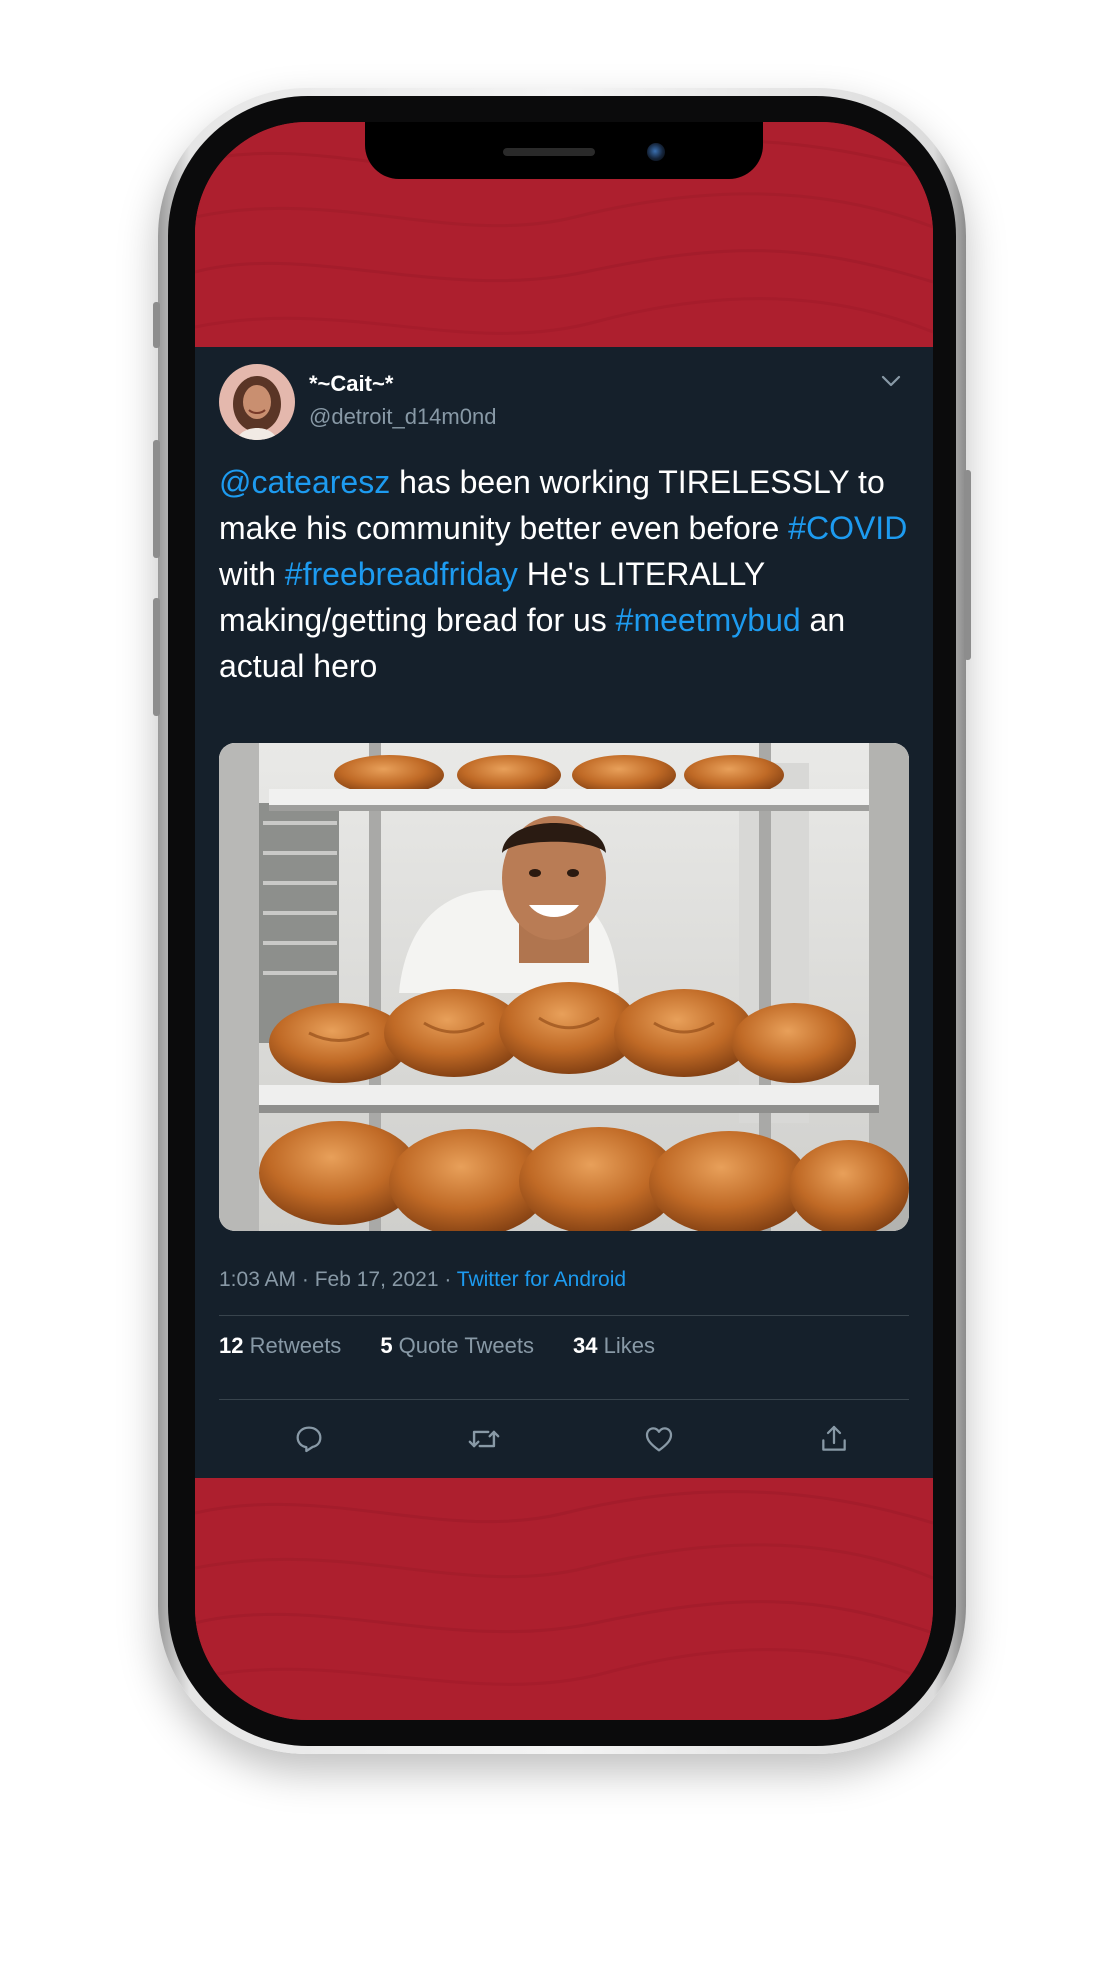  I want to click on phone-notch, so click(564, 150).